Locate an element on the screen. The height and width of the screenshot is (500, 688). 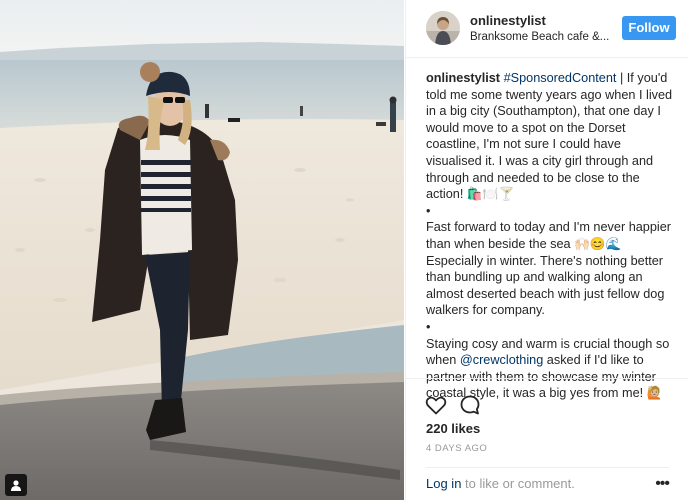
person-tag-icon is located at coordinates (16, 485).